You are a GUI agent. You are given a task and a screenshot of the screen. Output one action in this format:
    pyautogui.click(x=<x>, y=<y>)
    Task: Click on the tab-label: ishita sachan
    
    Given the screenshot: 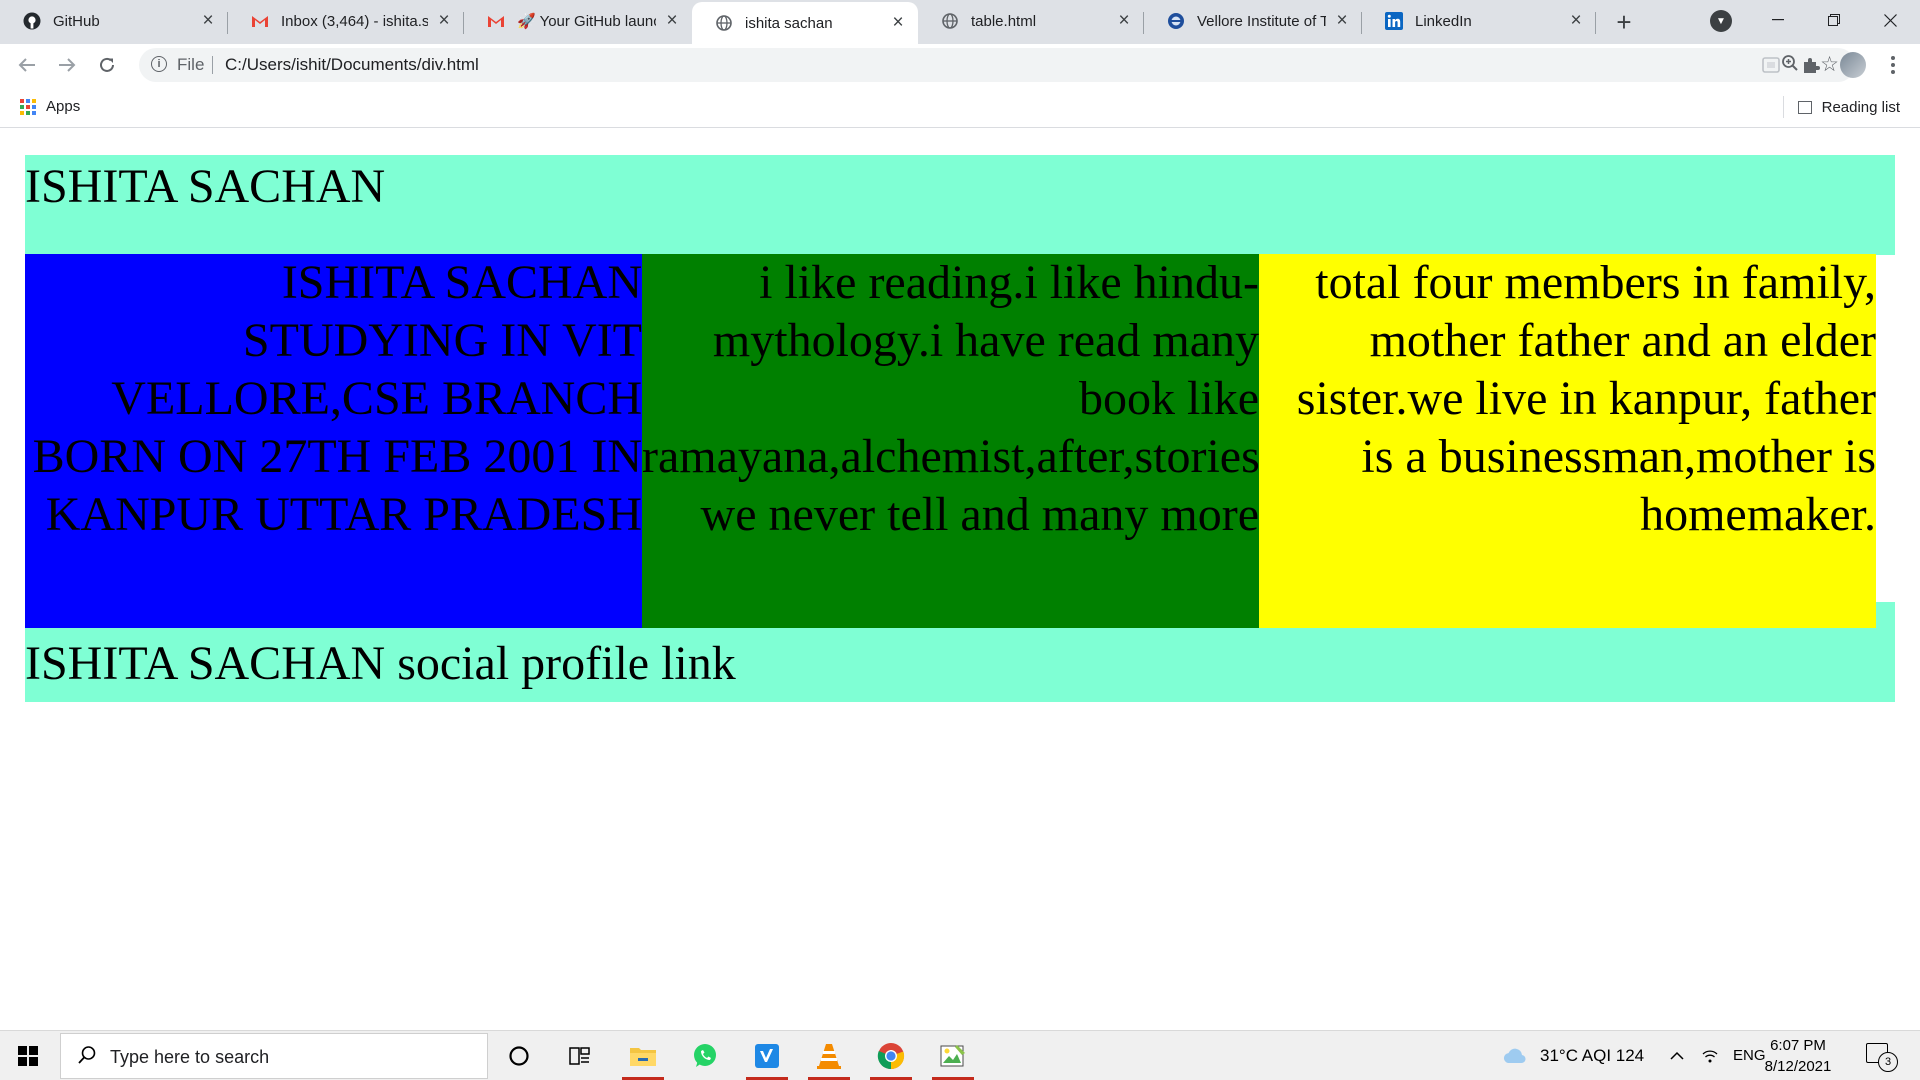 What is the action you would take?
    pyautogui.click(x=789, y=23)
    